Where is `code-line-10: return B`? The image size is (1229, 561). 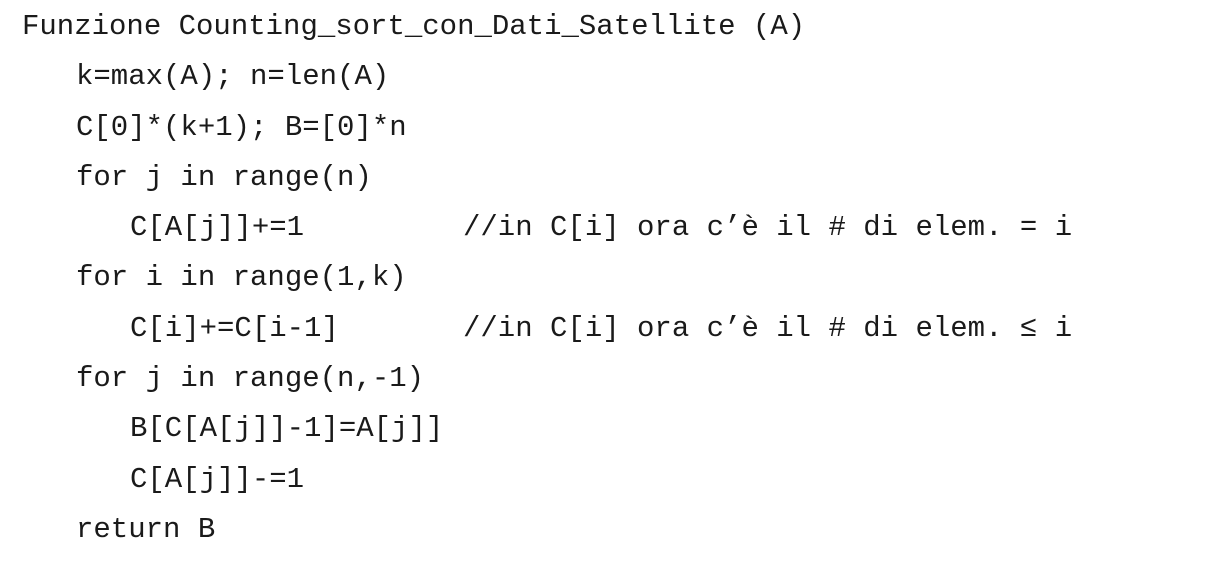 code-line-10: return B is located at coordinates (622, 530).